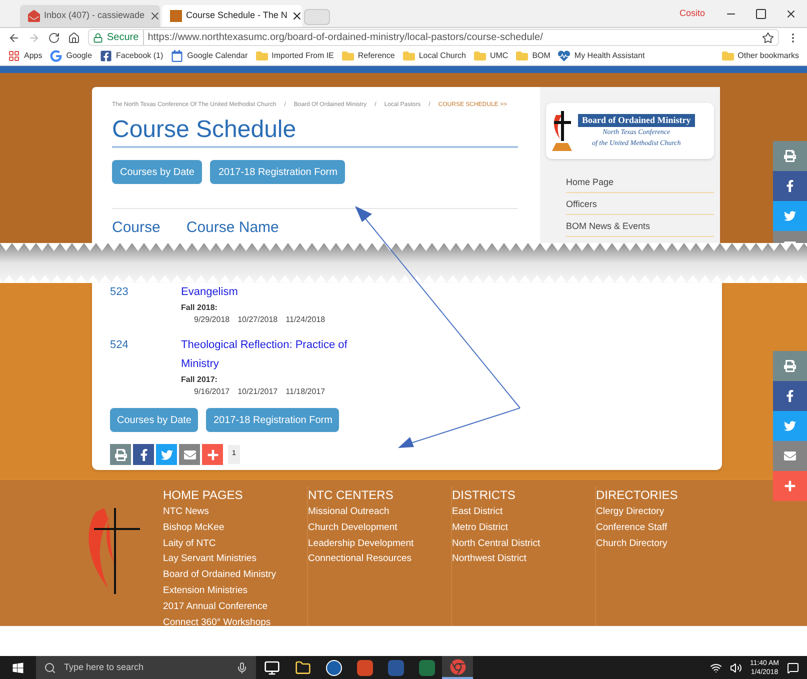  What do you see at coordinates (273, 355) in the screenshot?
I see `course-name-link: Theological Reflection: Practice of Ministry` at bounding box center [273, 355].